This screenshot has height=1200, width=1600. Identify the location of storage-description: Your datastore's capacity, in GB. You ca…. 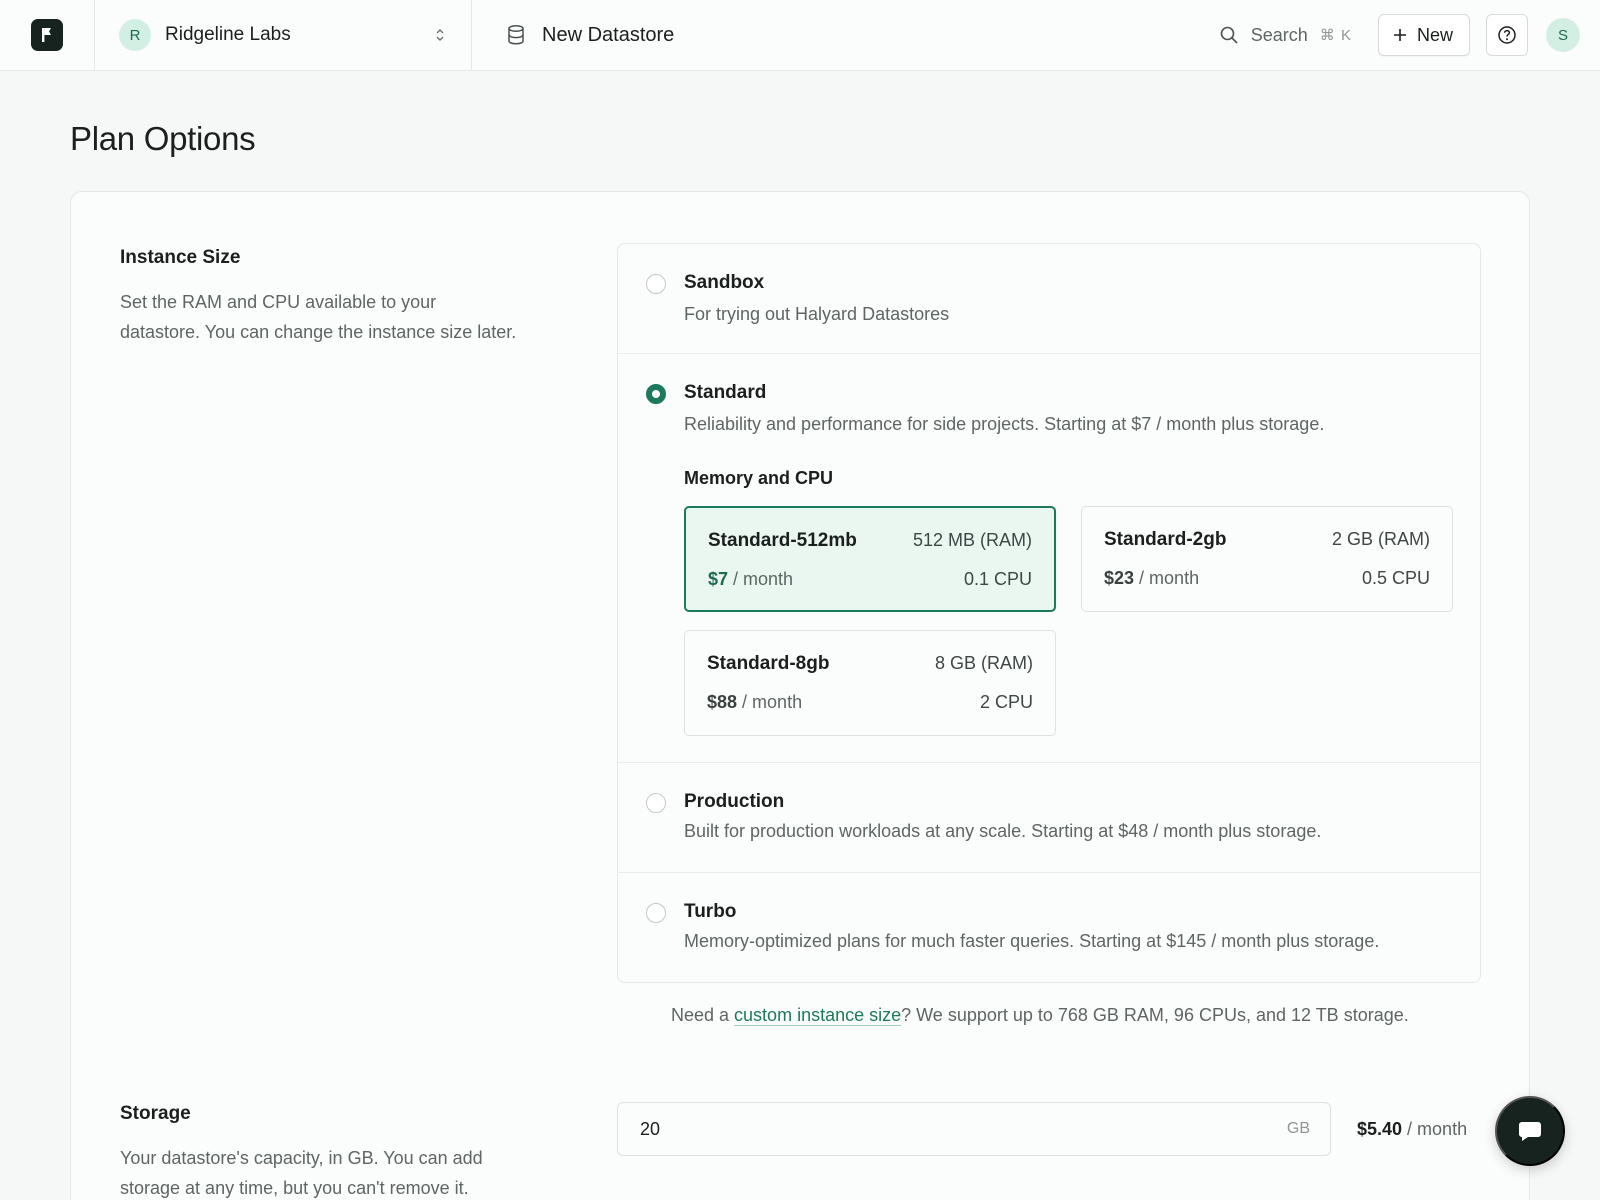
(301, 1173).